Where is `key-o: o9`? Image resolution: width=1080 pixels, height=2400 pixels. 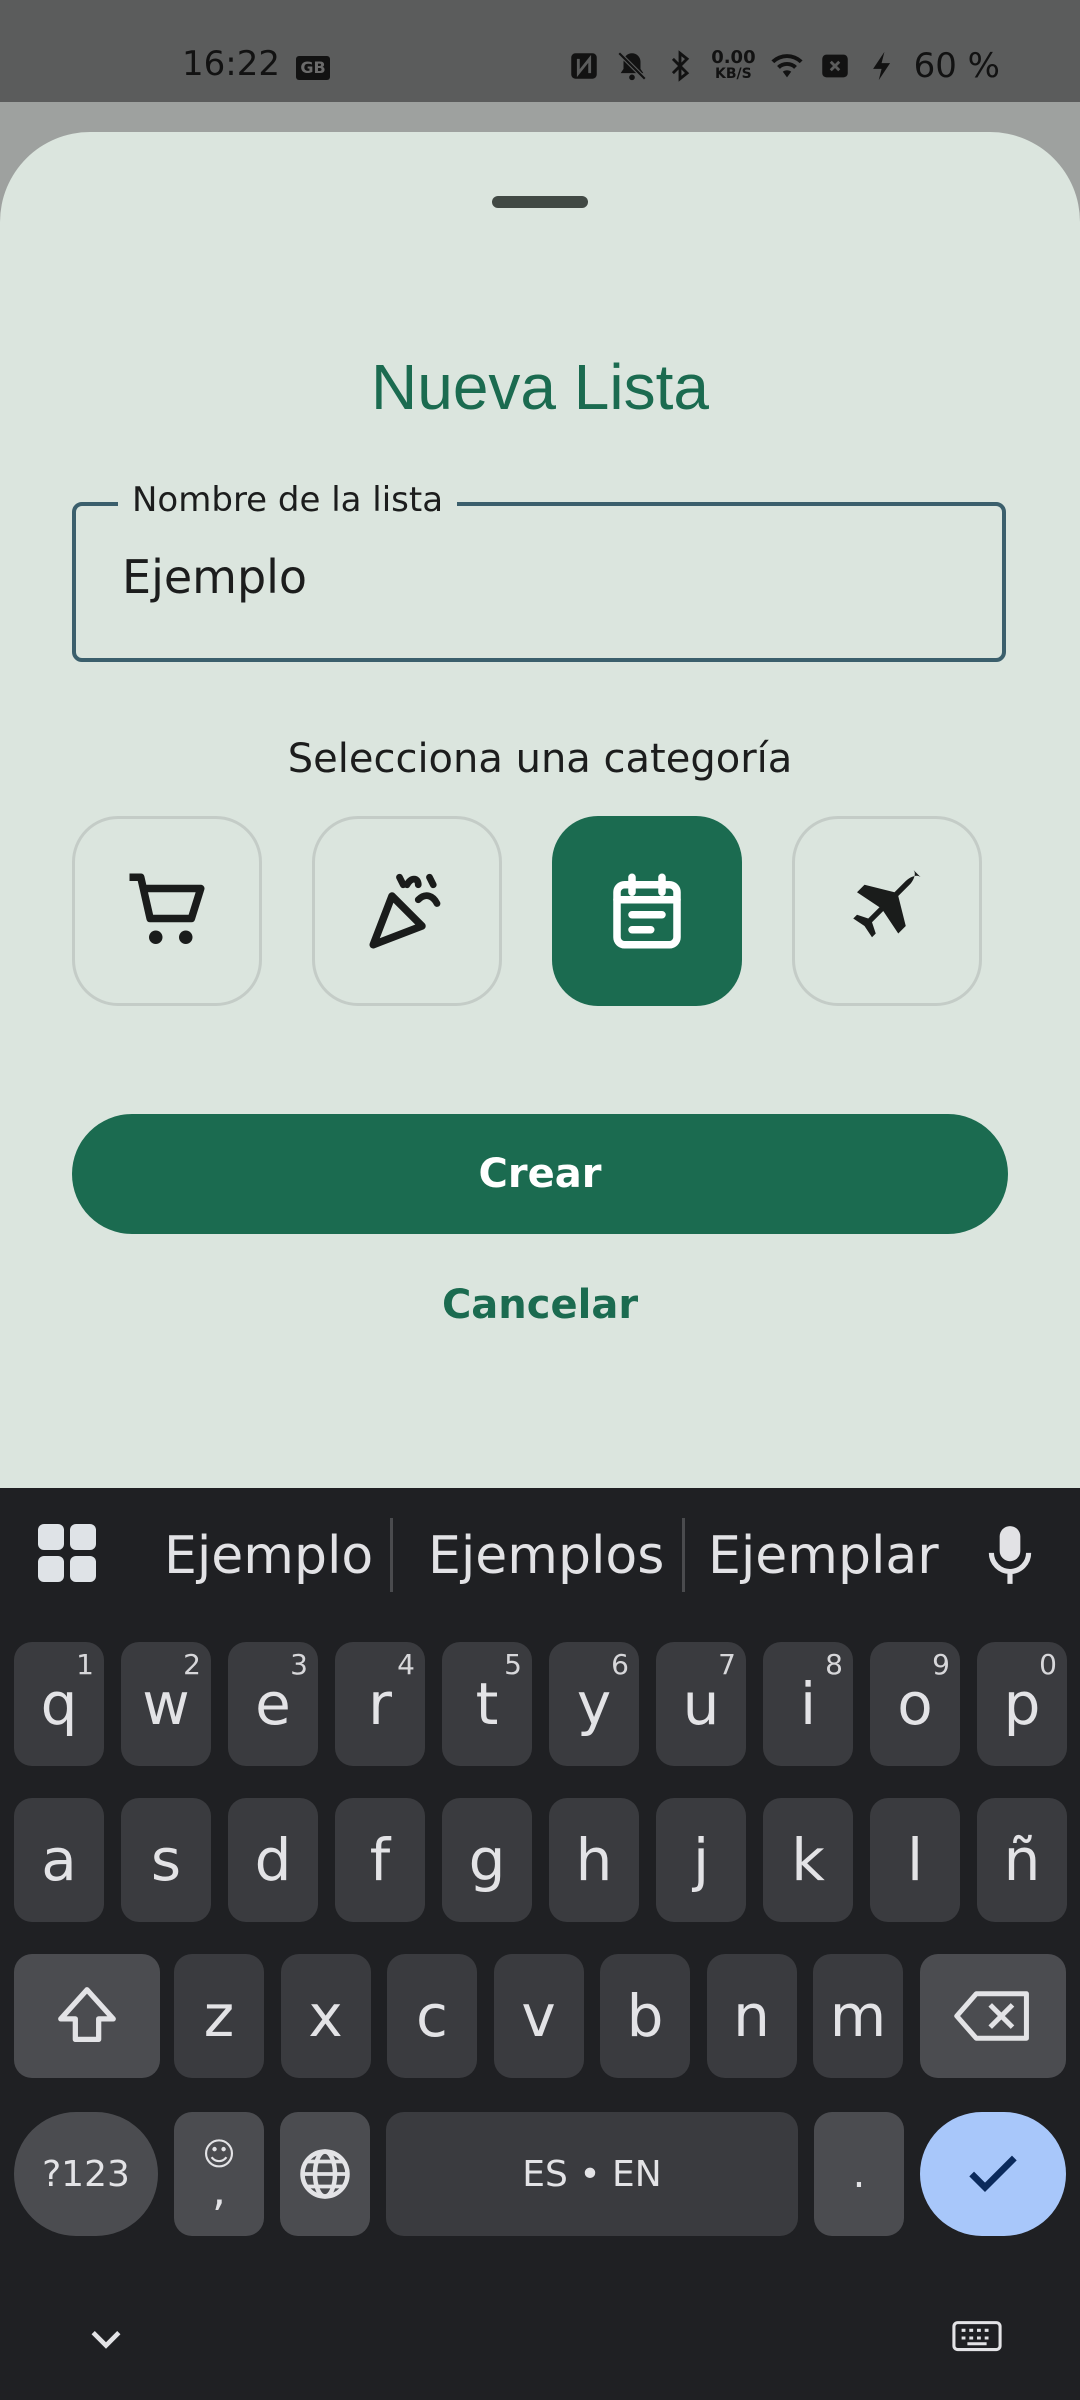
key-o: o9 is located at coordinates (915, 1704).